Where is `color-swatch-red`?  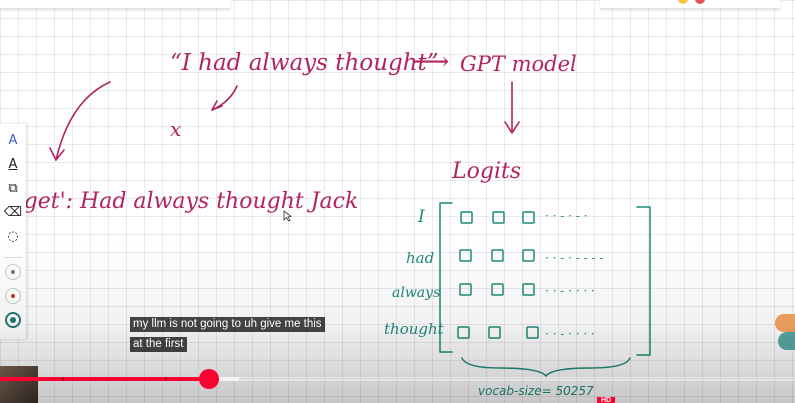 color-swatch-red is located at coordinates (13, 296).